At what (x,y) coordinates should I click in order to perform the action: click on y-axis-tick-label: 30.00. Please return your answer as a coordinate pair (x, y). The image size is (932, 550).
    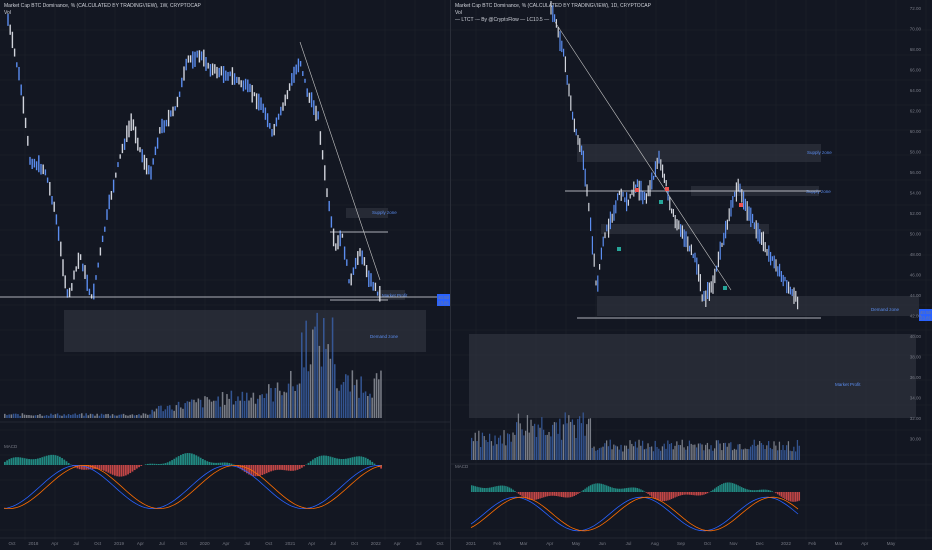
    Looking at the image, I should click on (916, 439).